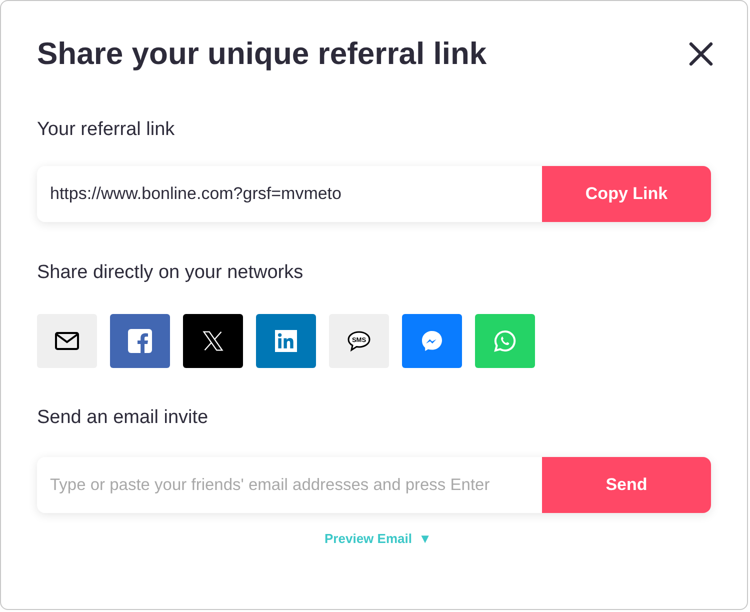 The width and height of the screenshot is (750, 612). Describe the element at coordinates (123, 418) in the screenshot. I see `section-label: Send an email invite` at that location.